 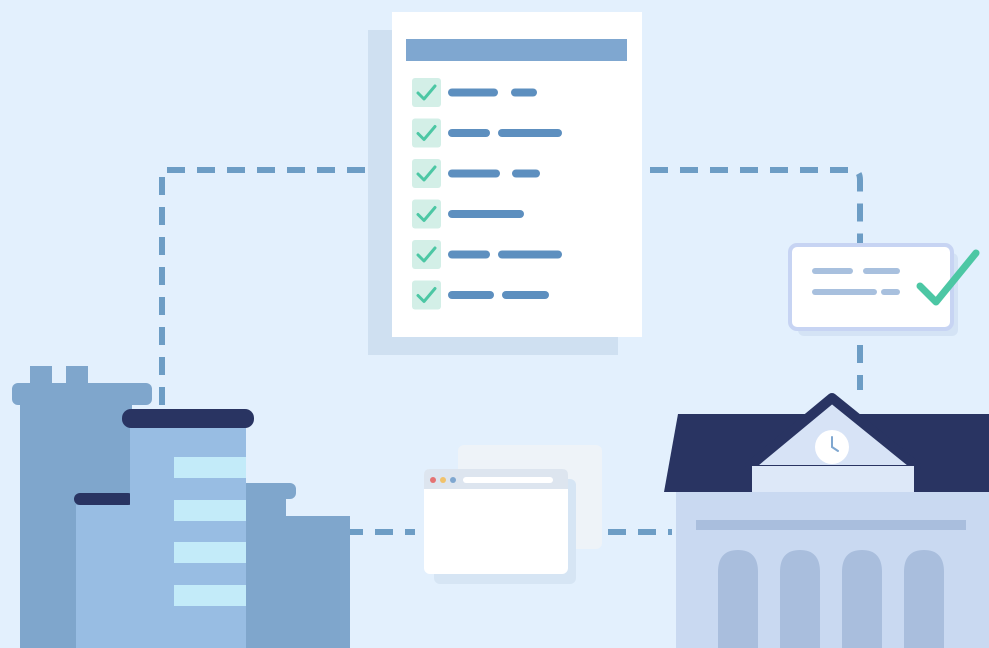 What do you see at coordinates (516, 50) in the screenshot?
I see `document-header-bar` at bounding box center [516, 50].